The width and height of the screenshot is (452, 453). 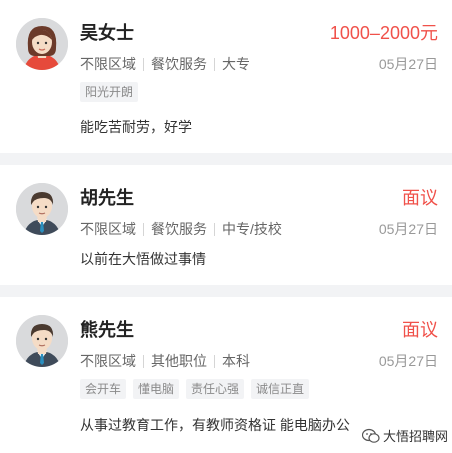 I want to click on watermark-text: 大悟招聘网, so click(x=415, y=436).